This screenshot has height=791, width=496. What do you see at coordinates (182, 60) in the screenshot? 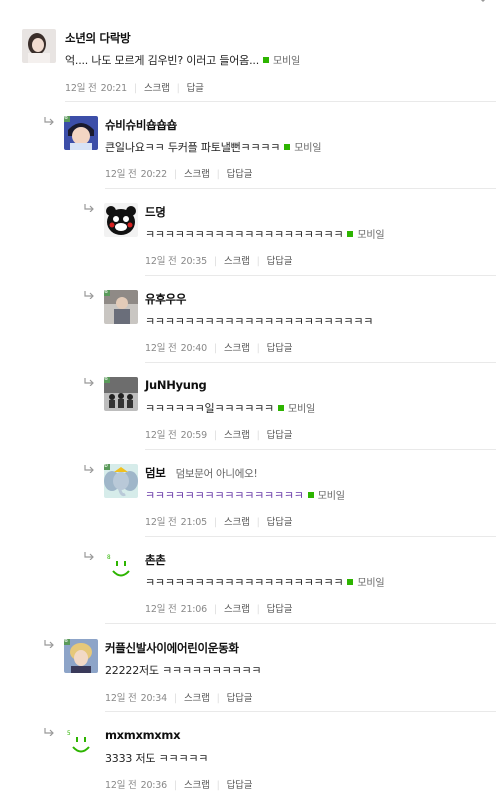
I see `comment-text: 억.... 나도 모르게 김우빈? 이러고 들어옴... 모비일` at bounding box center [182, 60].